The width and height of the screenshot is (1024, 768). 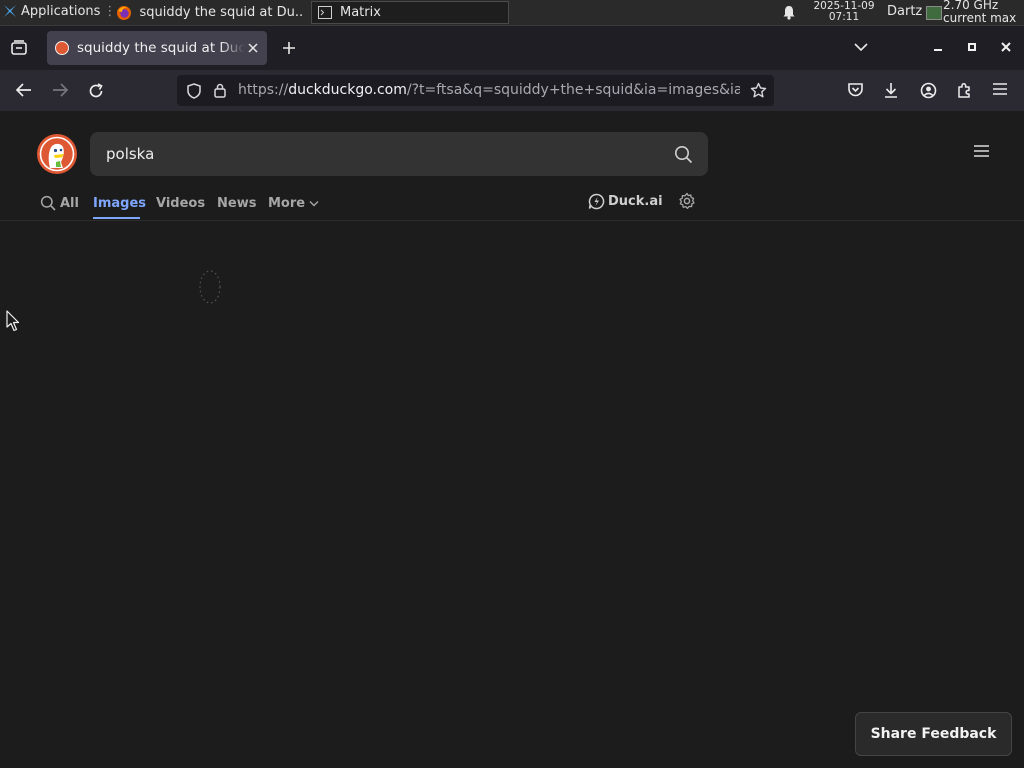 I want to click on tab-videos: Videos, so click(x=180, y=203).